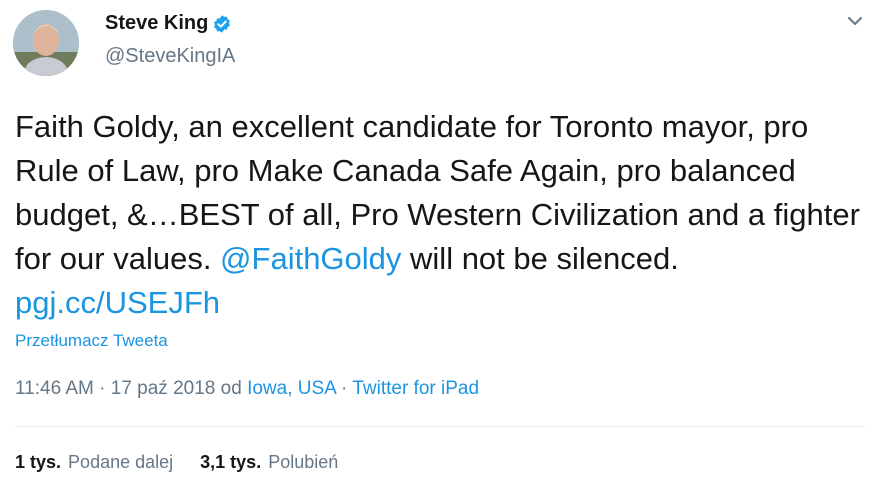 Image resolution: width=884 pixels, height=490 pixels. Describe the element at coordinates (855, 21) in the screenshot. I see `chevron-down-icon` at that location.